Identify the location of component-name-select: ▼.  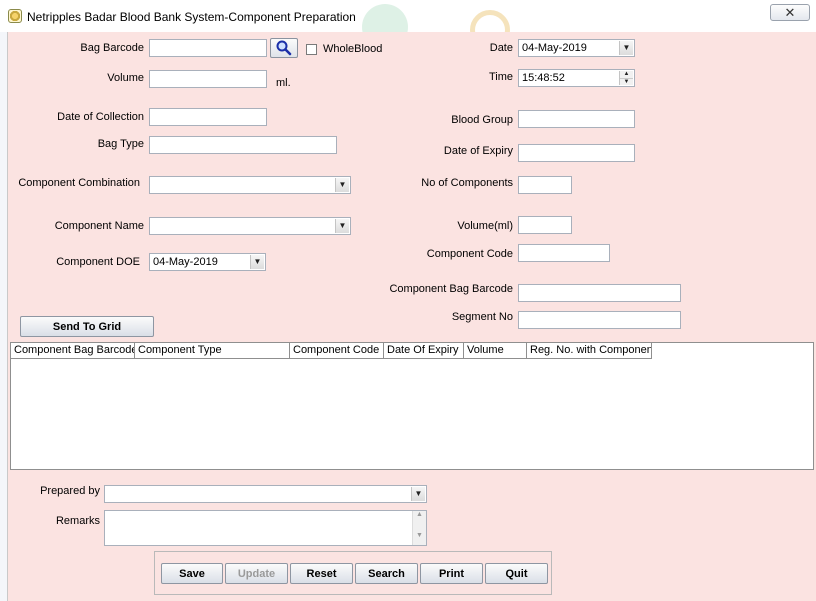
(250, 226).